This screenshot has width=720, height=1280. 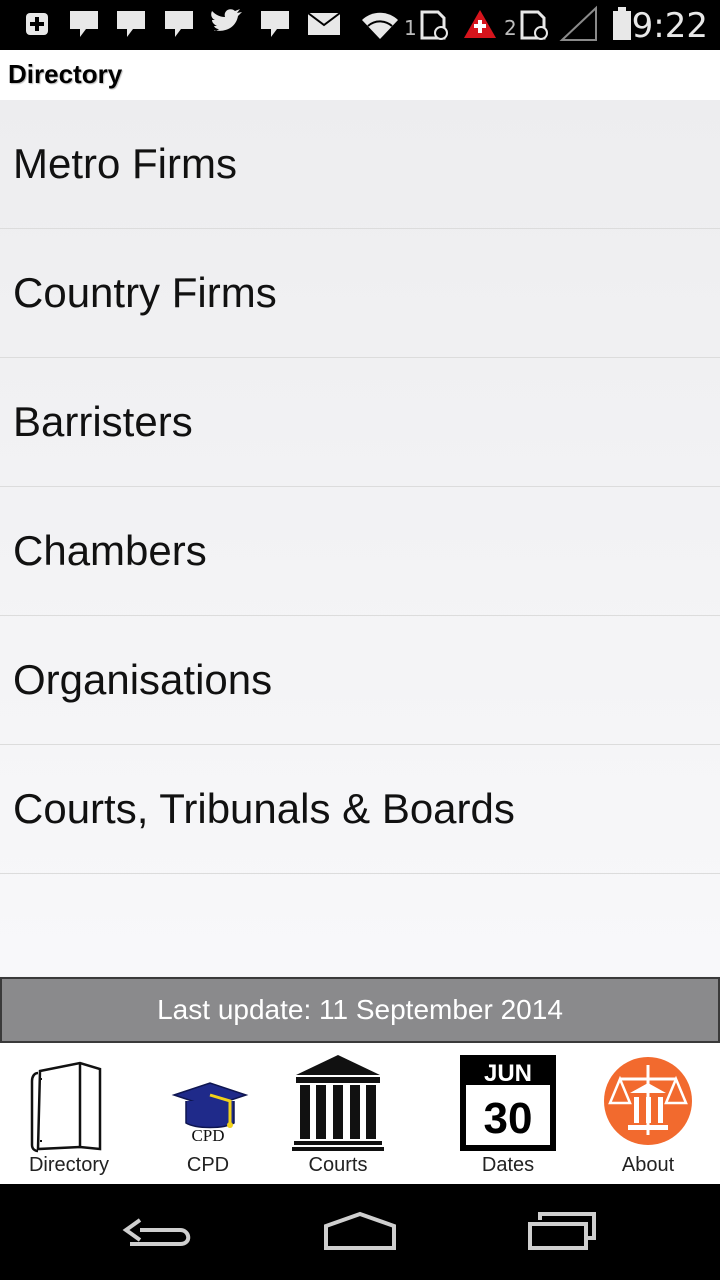 I want to click on action-bar: Directory, so click(x=360, y=75).